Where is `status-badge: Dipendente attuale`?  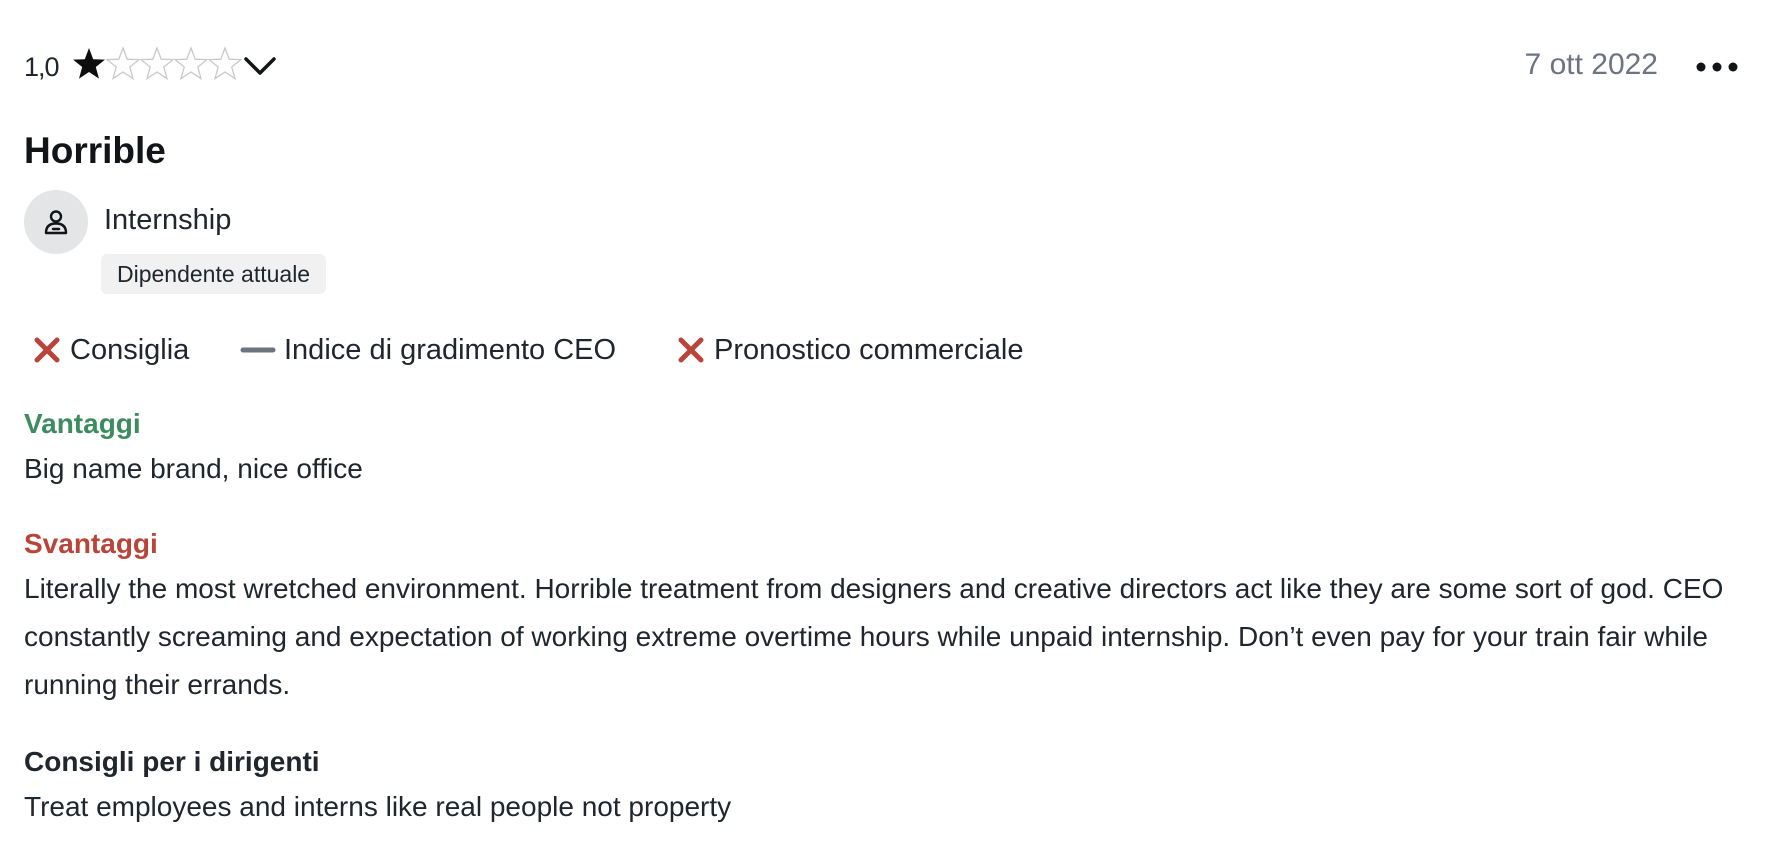
status-badge: Dipendente attuale is located at coordinates (214, 274).